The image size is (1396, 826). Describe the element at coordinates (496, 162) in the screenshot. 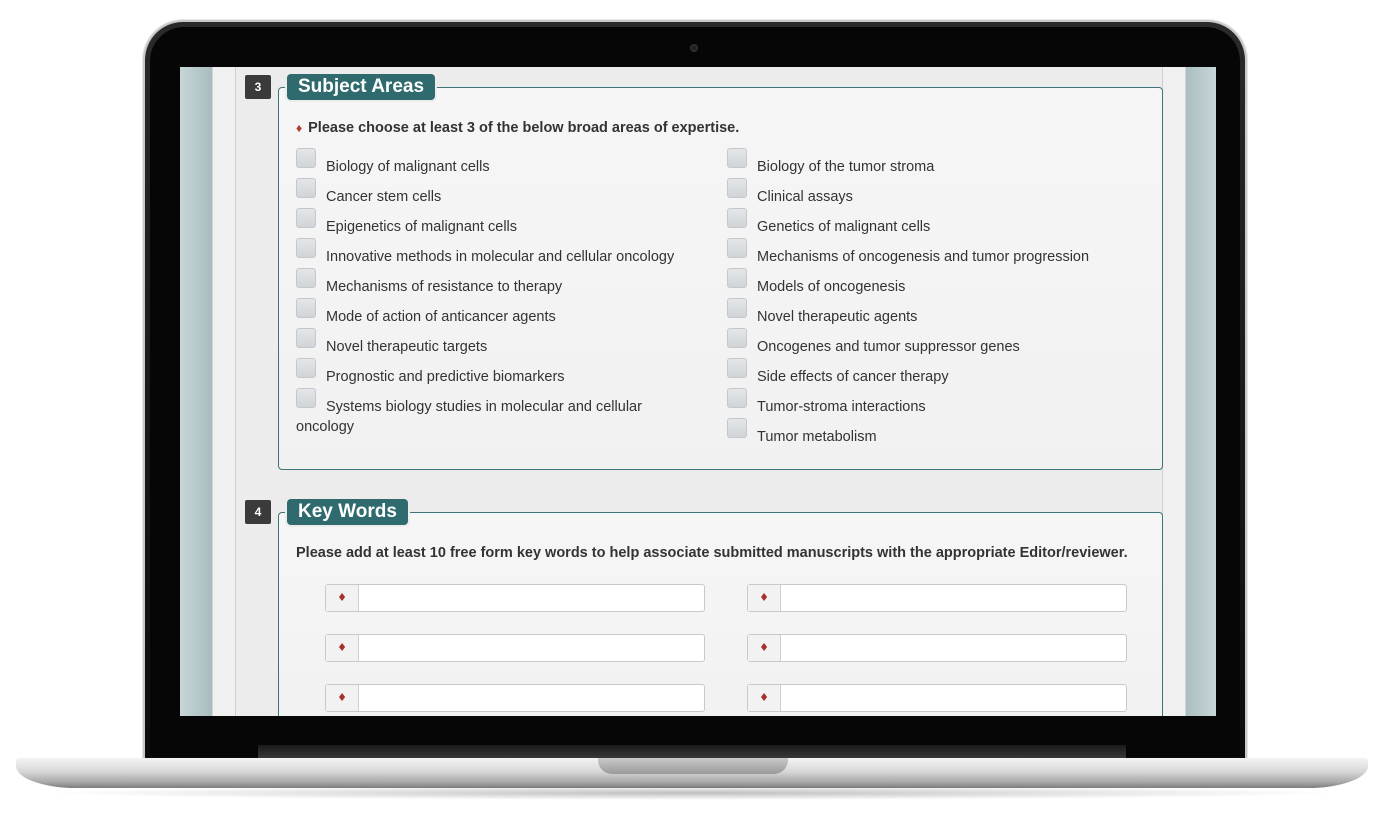

I see `subject-area-option: Biology of malignant cells` at that location.